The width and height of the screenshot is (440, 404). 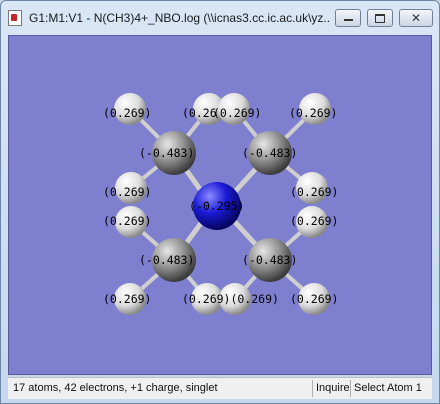 I want to click on charge-label-h-truncated: (0.26, so click(x=199, y=113).